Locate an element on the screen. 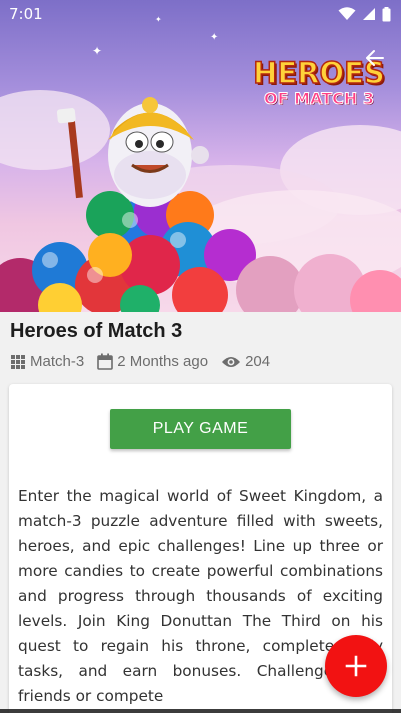 Image resolution: width=401 pixels, height=713 pixels. date-meta: 2 Months ago is located at coordinates (152, 361).